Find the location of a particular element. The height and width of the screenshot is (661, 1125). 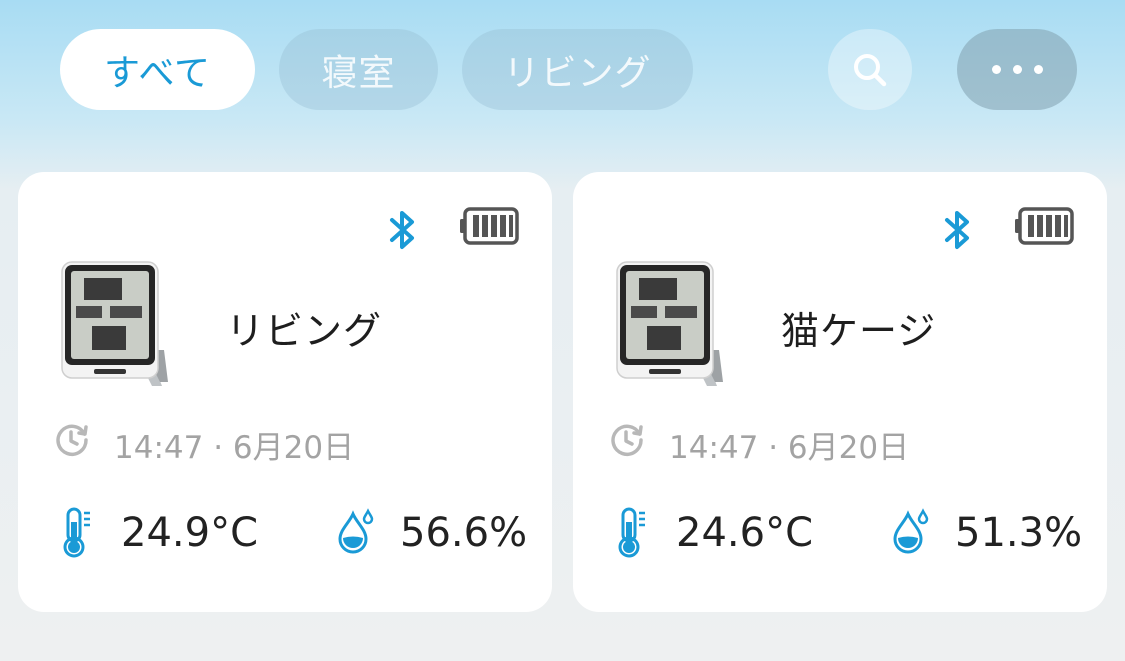

search-icon is located at coordinates (870, 69).